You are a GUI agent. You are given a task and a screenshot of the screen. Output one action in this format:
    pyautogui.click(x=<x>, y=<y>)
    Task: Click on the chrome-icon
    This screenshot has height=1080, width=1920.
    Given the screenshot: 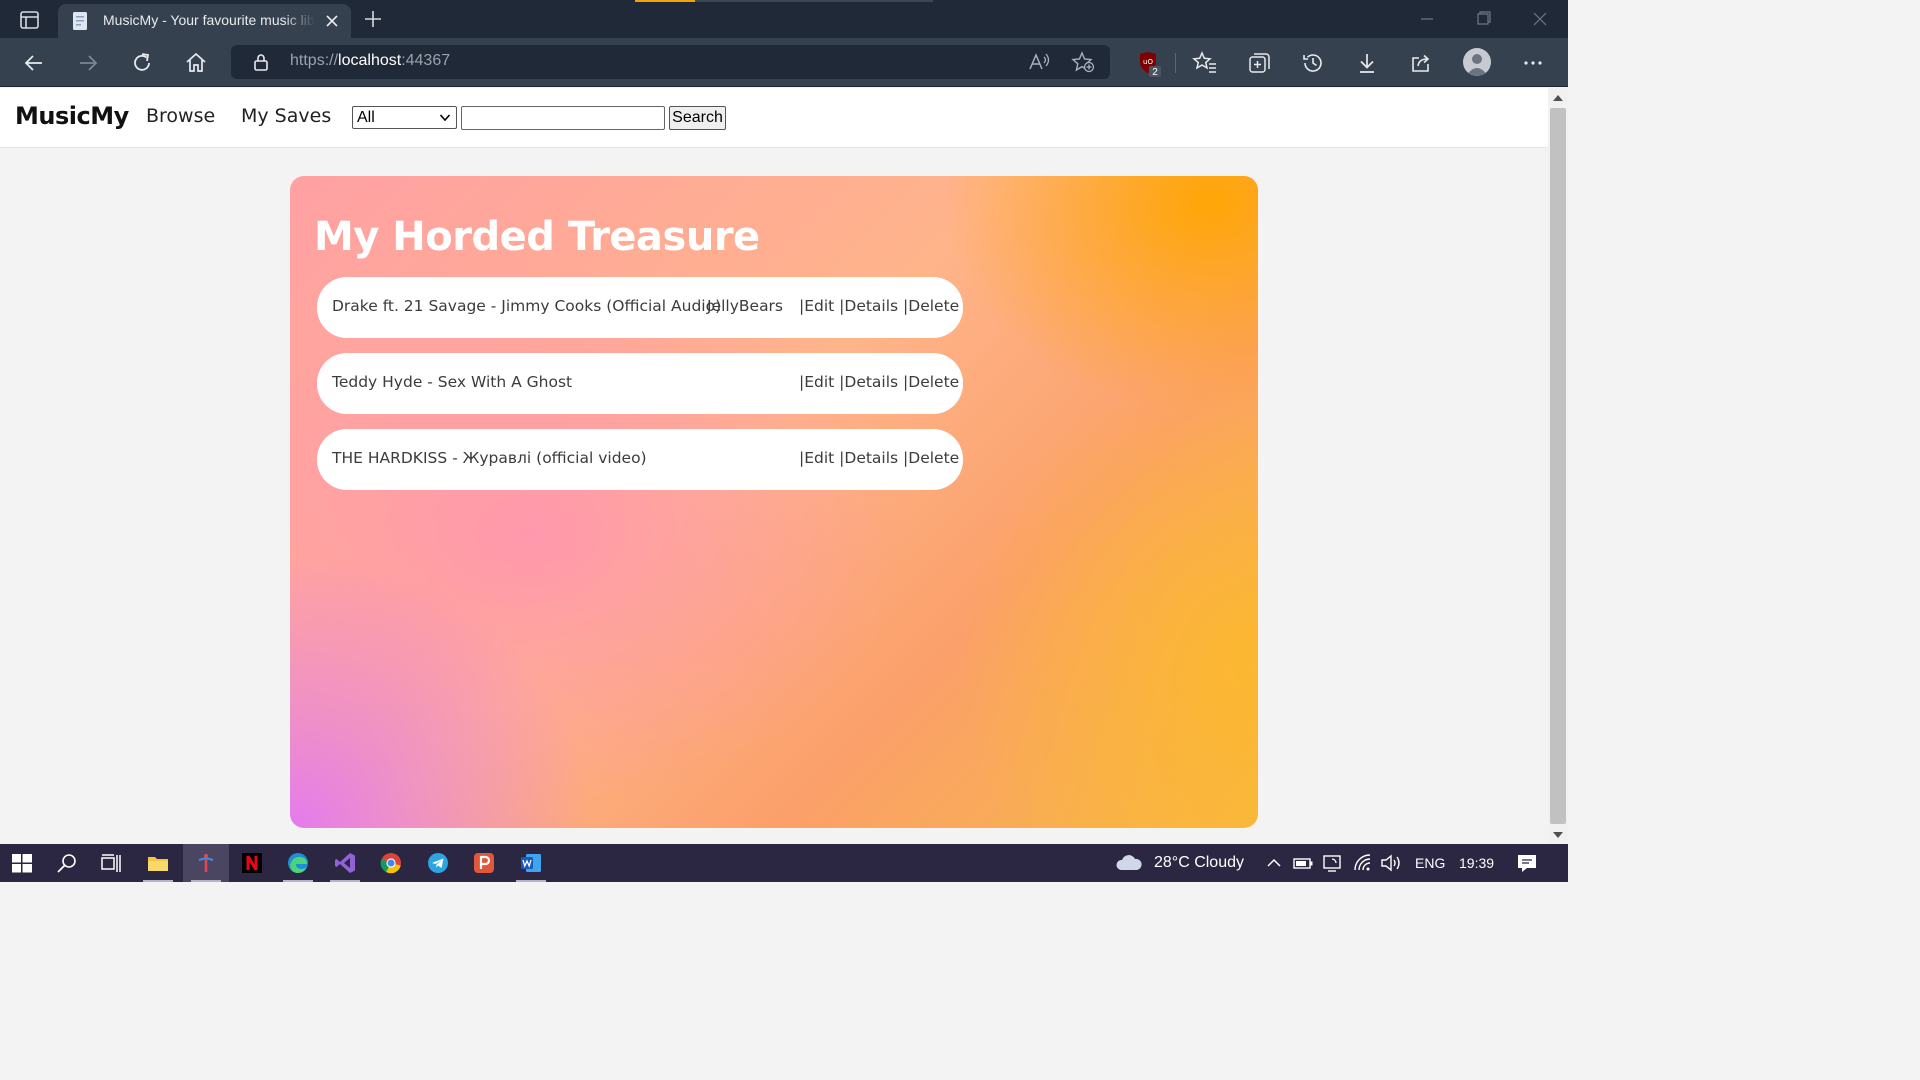 What is the action you would take?
    pyautogui.click(x=391, y=863)
    